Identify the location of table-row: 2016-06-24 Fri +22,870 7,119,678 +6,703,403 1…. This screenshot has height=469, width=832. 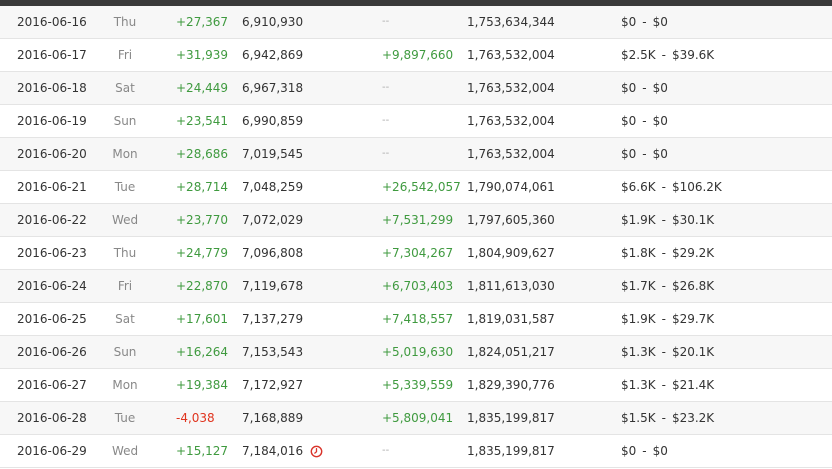
(416, 286).